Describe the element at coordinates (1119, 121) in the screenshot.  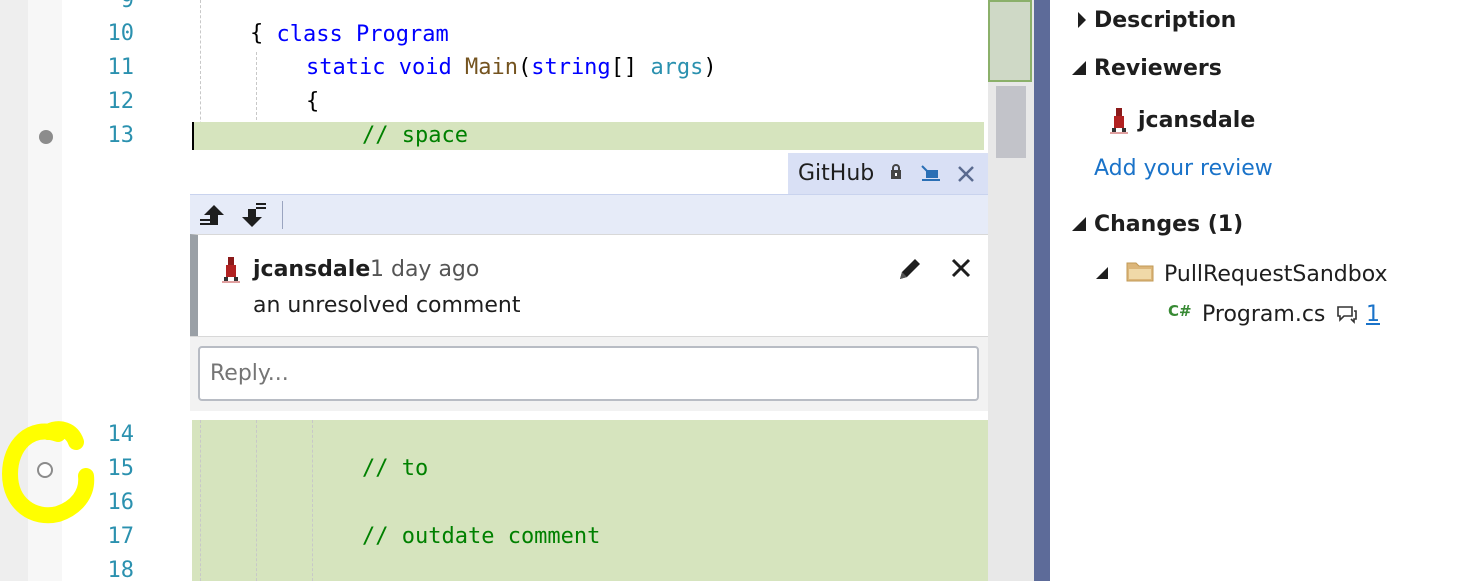
I see `reviewer-avatar` at that location.